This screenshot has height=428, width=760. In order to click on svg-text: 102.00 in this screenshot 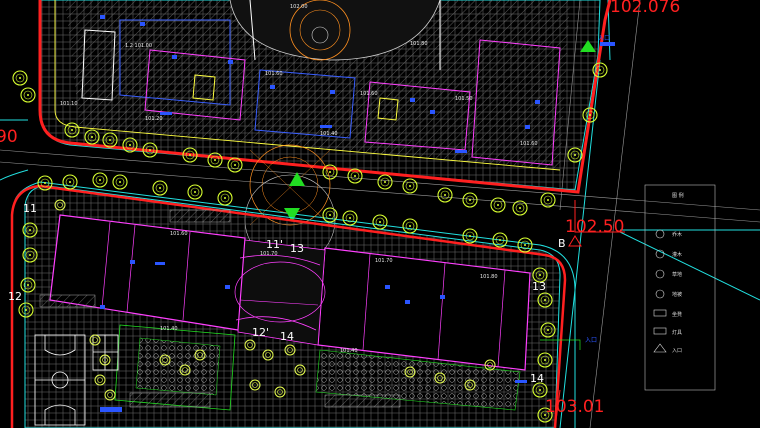, I will do `click(299, 7)`.